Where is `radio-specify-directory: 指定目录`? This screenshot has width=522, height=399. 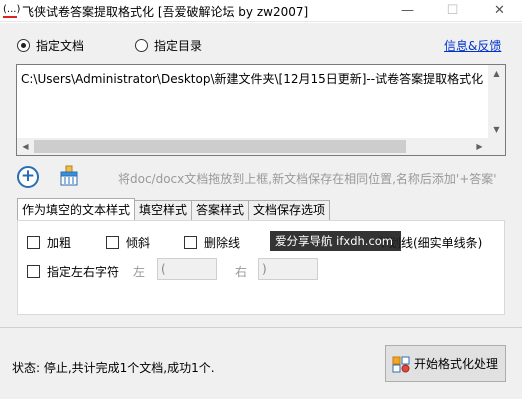
radio-specify-directory: 指定目录 is located at coordinates (168, 45).